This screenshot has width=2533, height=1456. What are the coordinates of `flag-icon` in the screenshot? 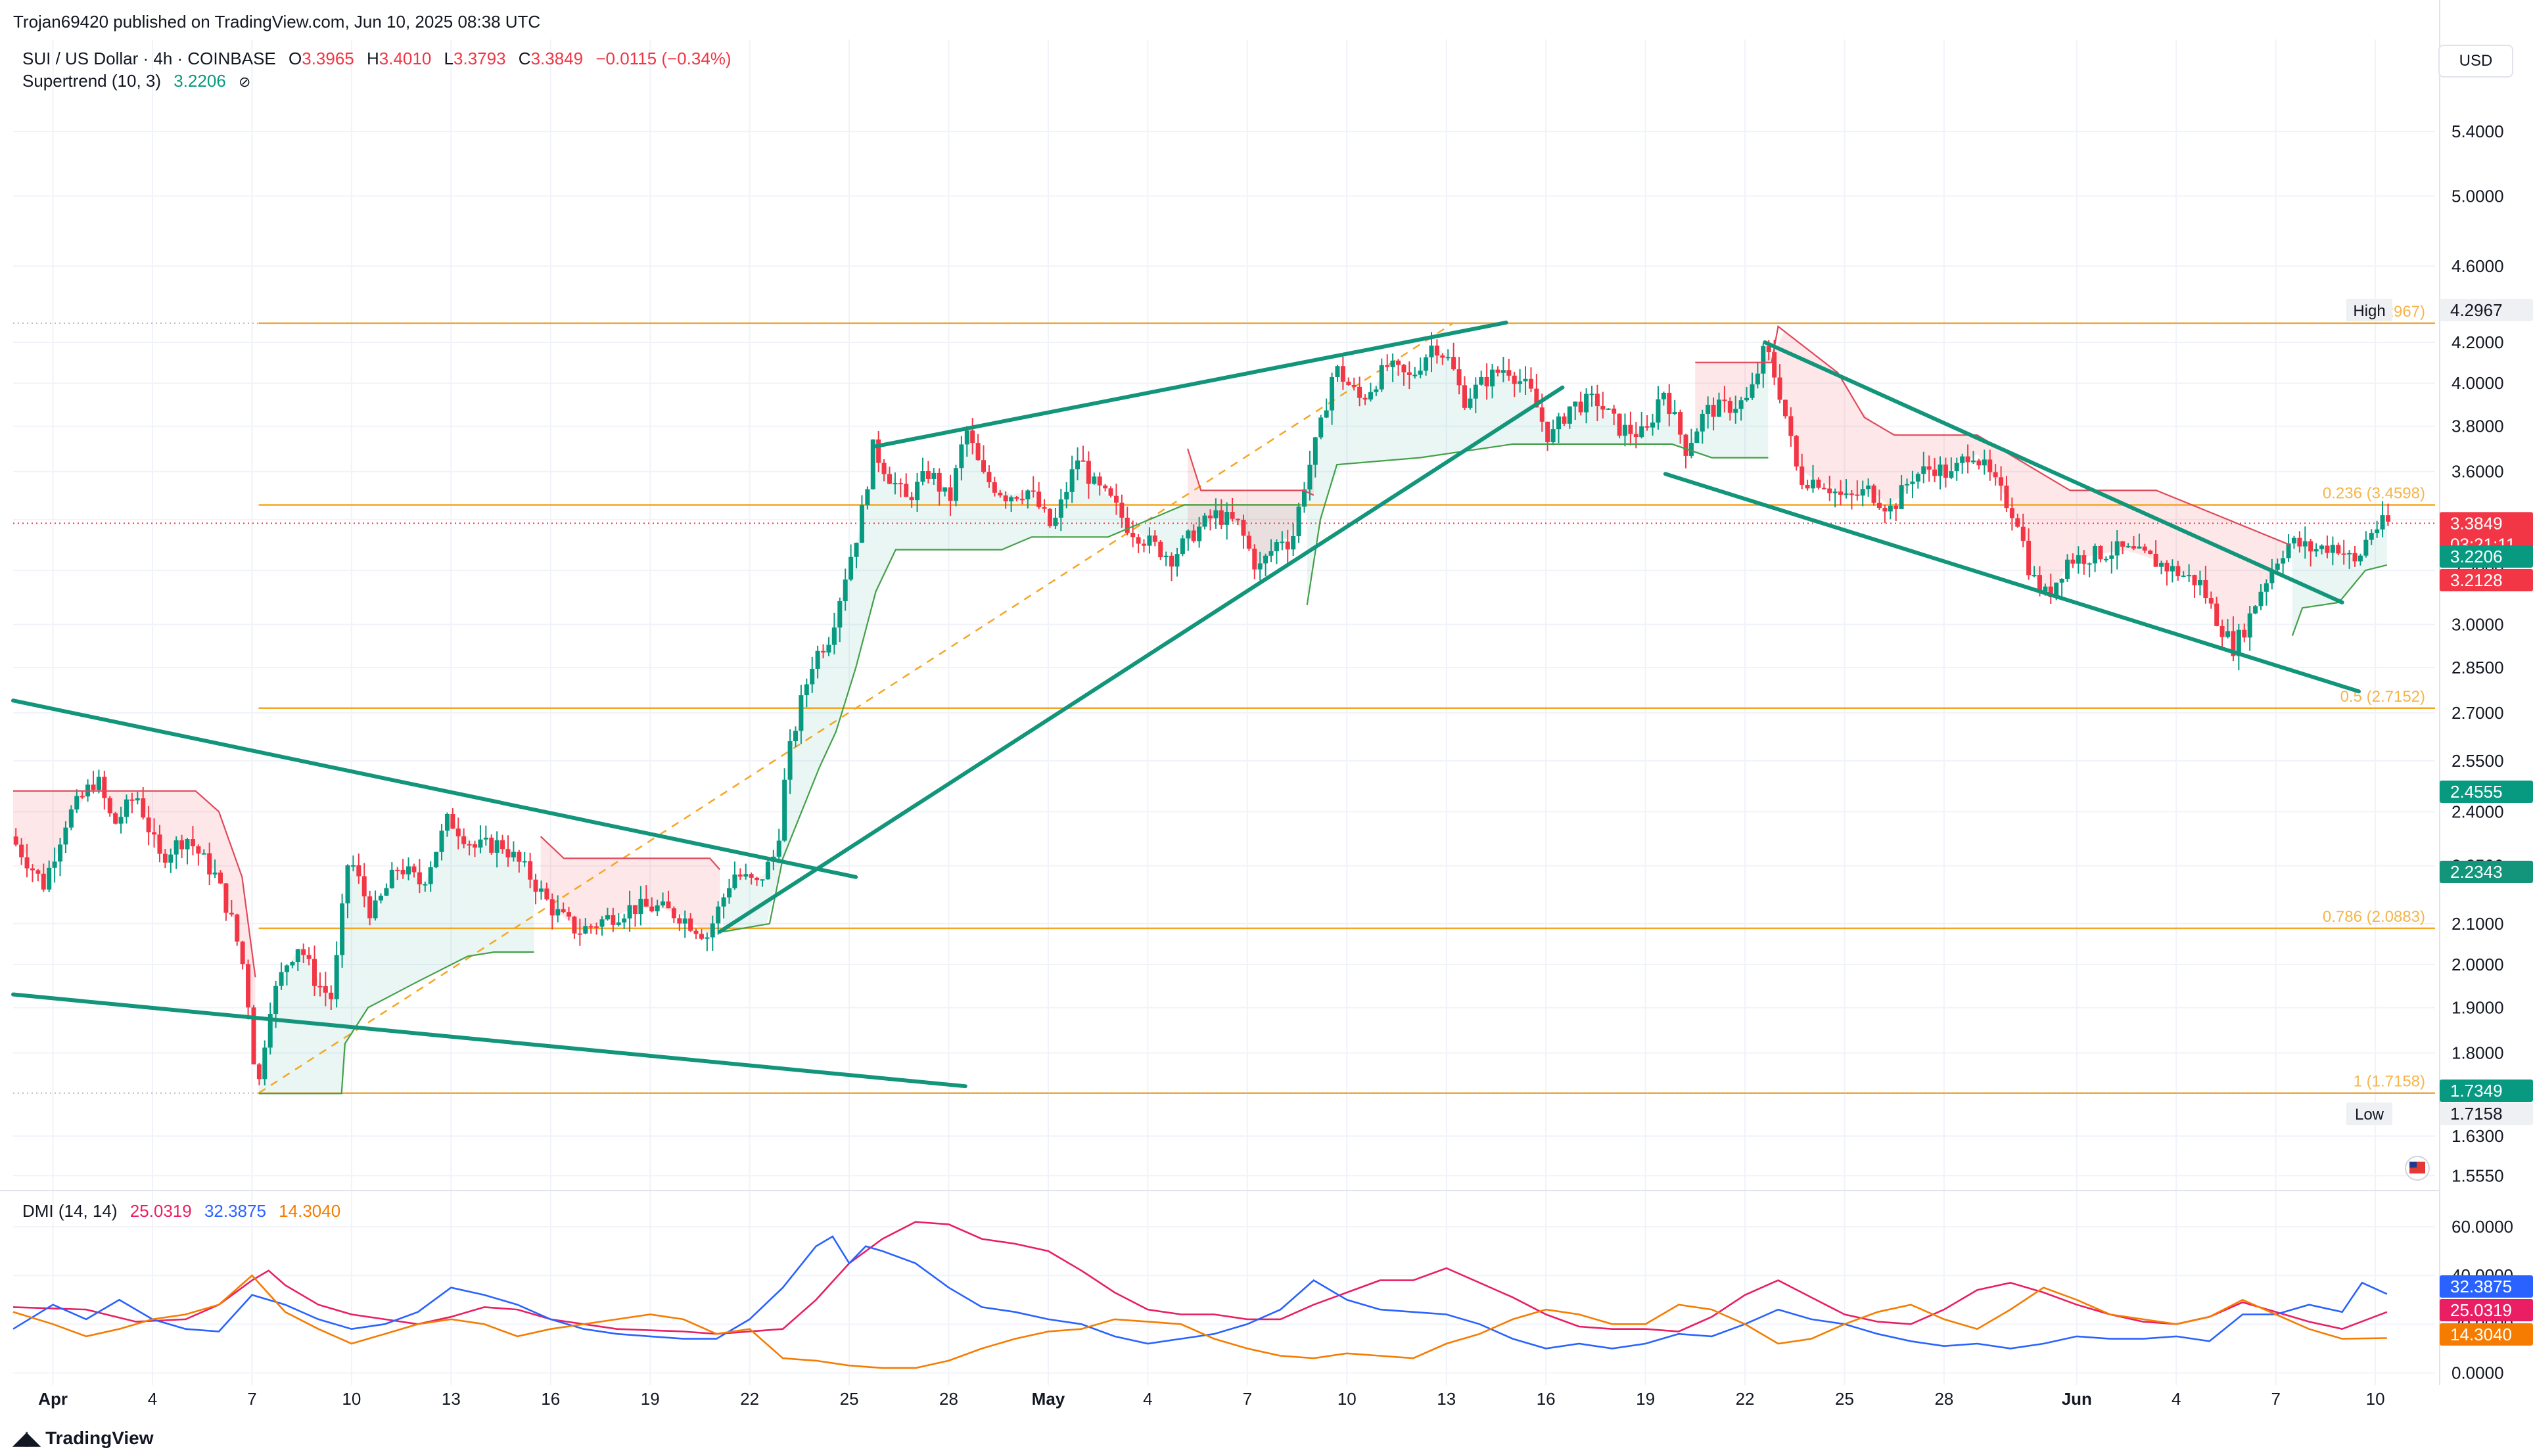 It's located at (2418, 1168).